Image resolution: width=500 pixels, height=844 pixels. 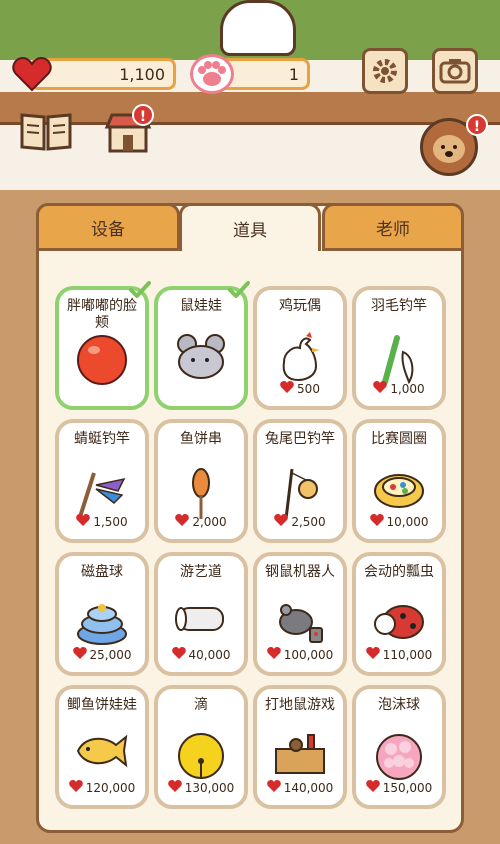 I want to click on bell-ball-icon, so click(x=201, y=758).